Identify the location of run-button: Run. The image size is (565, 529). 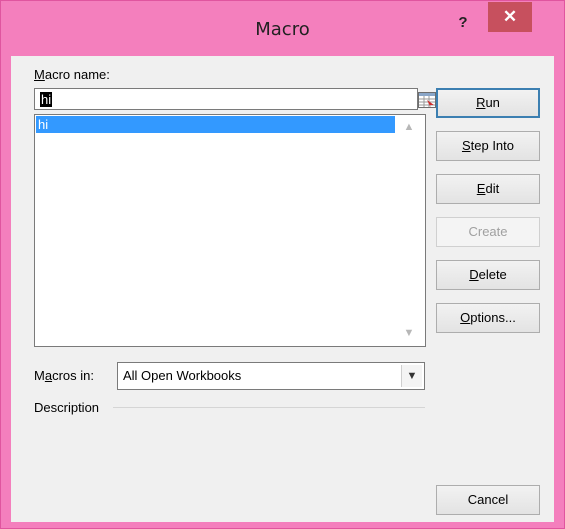
(488, 103).